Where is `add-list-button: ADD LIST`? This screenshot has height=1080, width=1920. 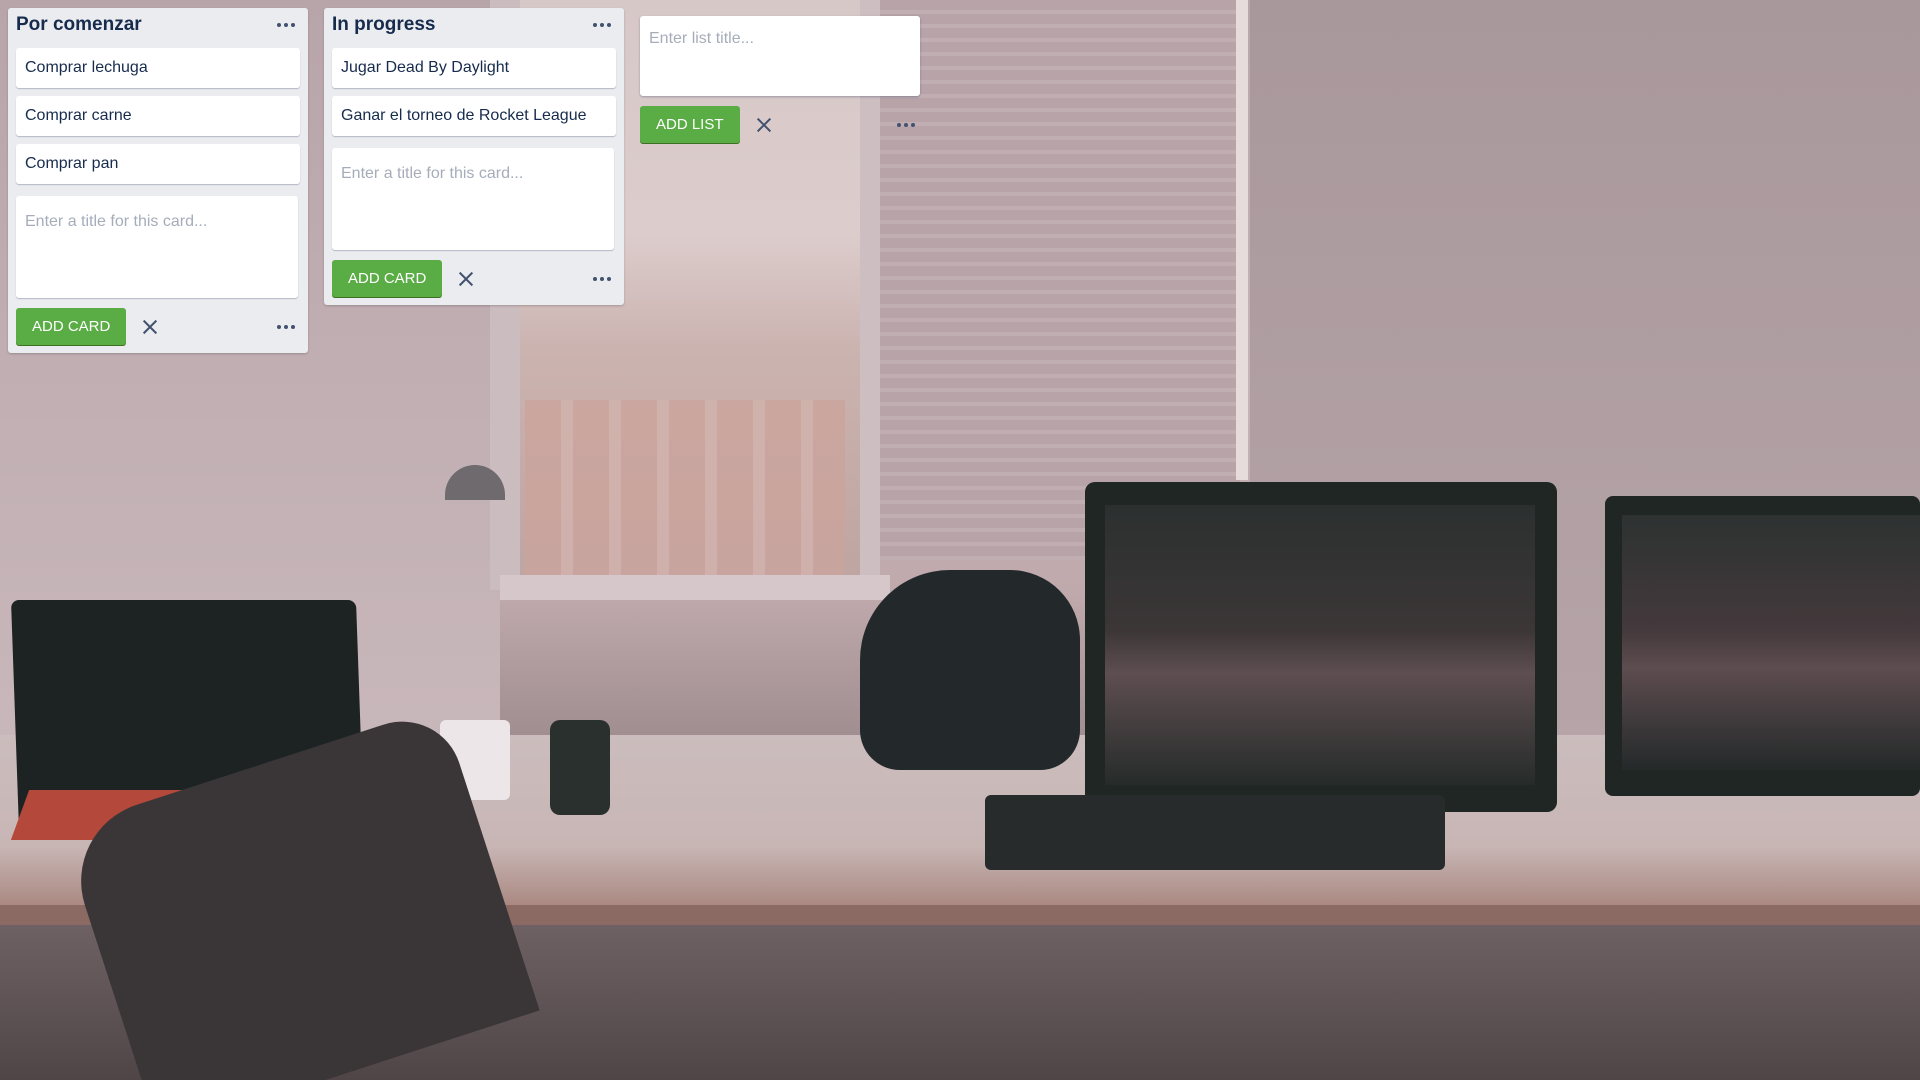
add-list-button: ADD LIST is located at coordinates (690, 124).